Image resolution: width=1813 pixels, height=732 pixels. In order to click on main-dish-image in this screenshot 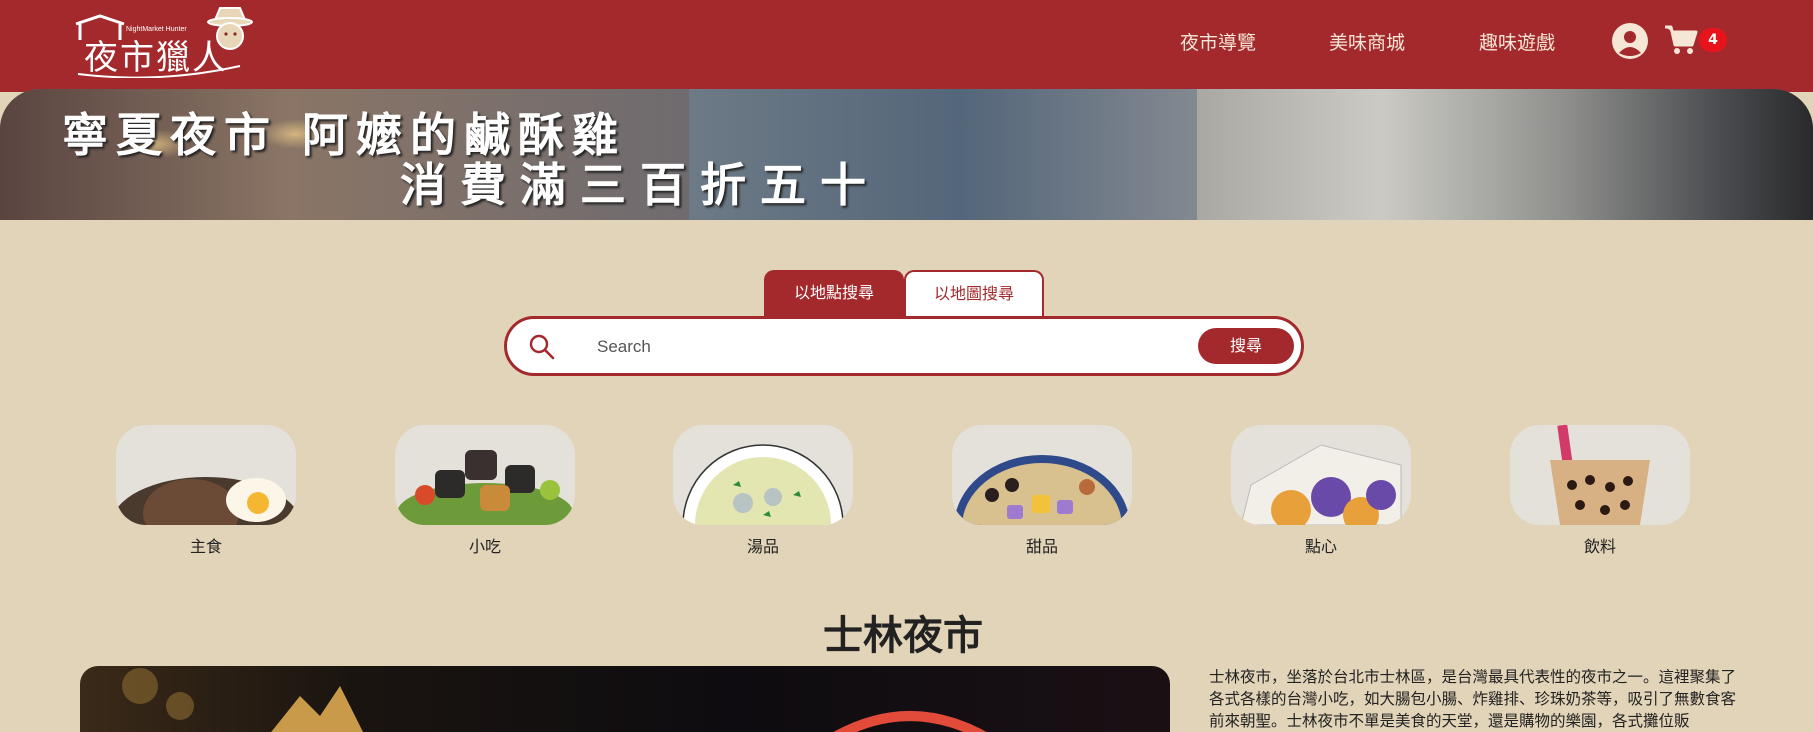, I will do `click(206, 475)`.